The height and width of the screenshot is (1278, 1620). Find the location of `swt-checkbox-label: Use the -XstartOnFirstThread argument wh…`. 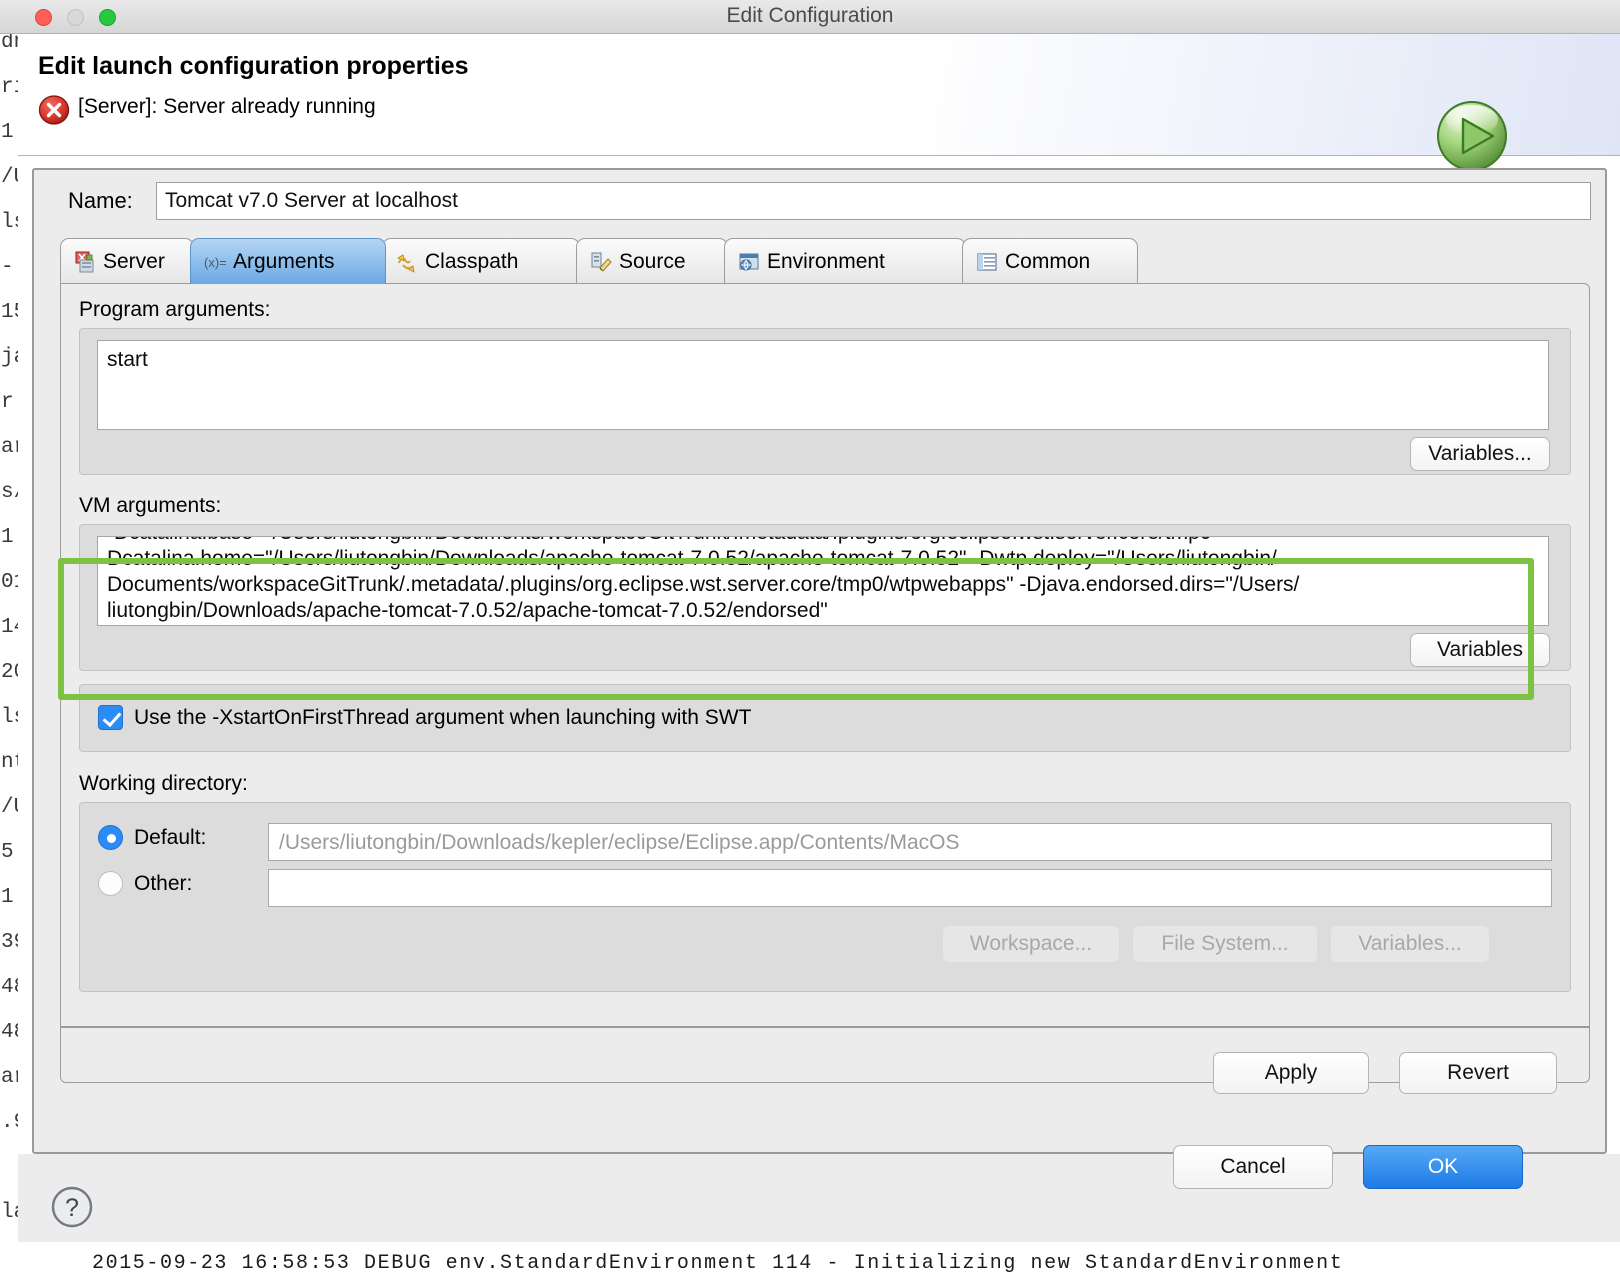

swt-checkbox-label: Use the -XstartOnFirstThread argument wh… is located at coordinates (443, 717).